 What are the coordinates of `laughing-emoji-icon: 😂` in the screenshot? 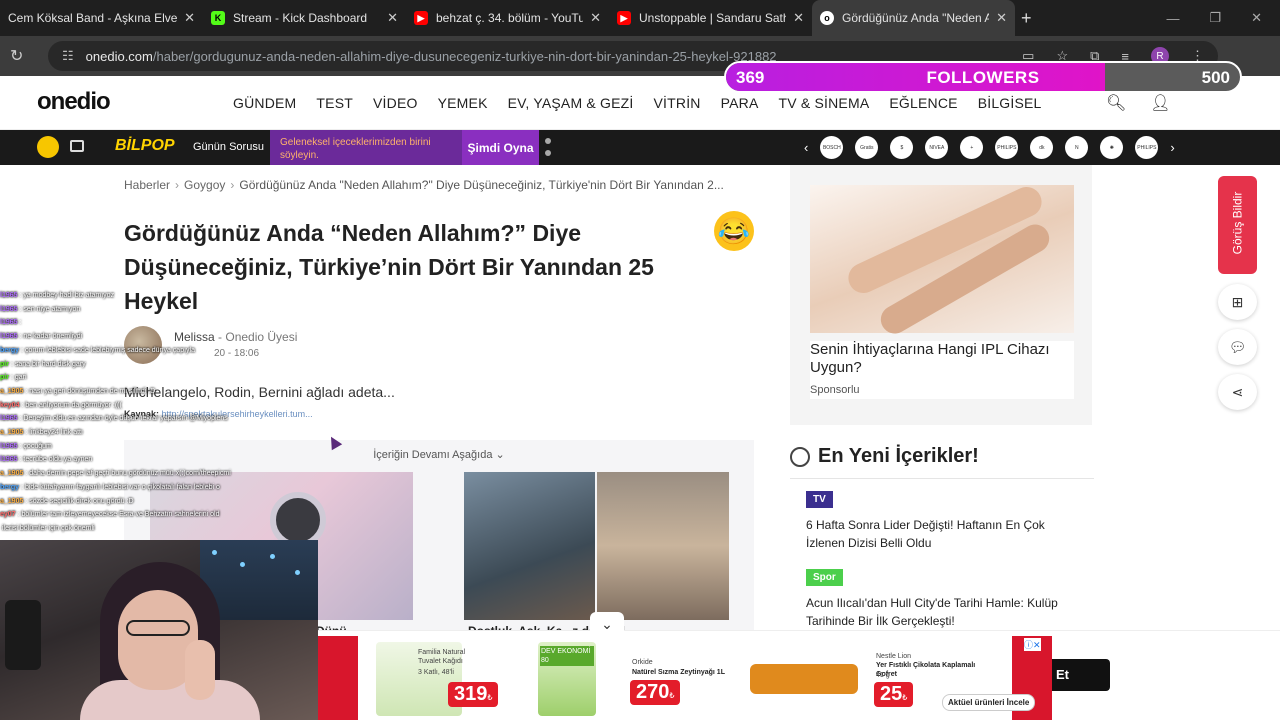 It's located at (734, 231).